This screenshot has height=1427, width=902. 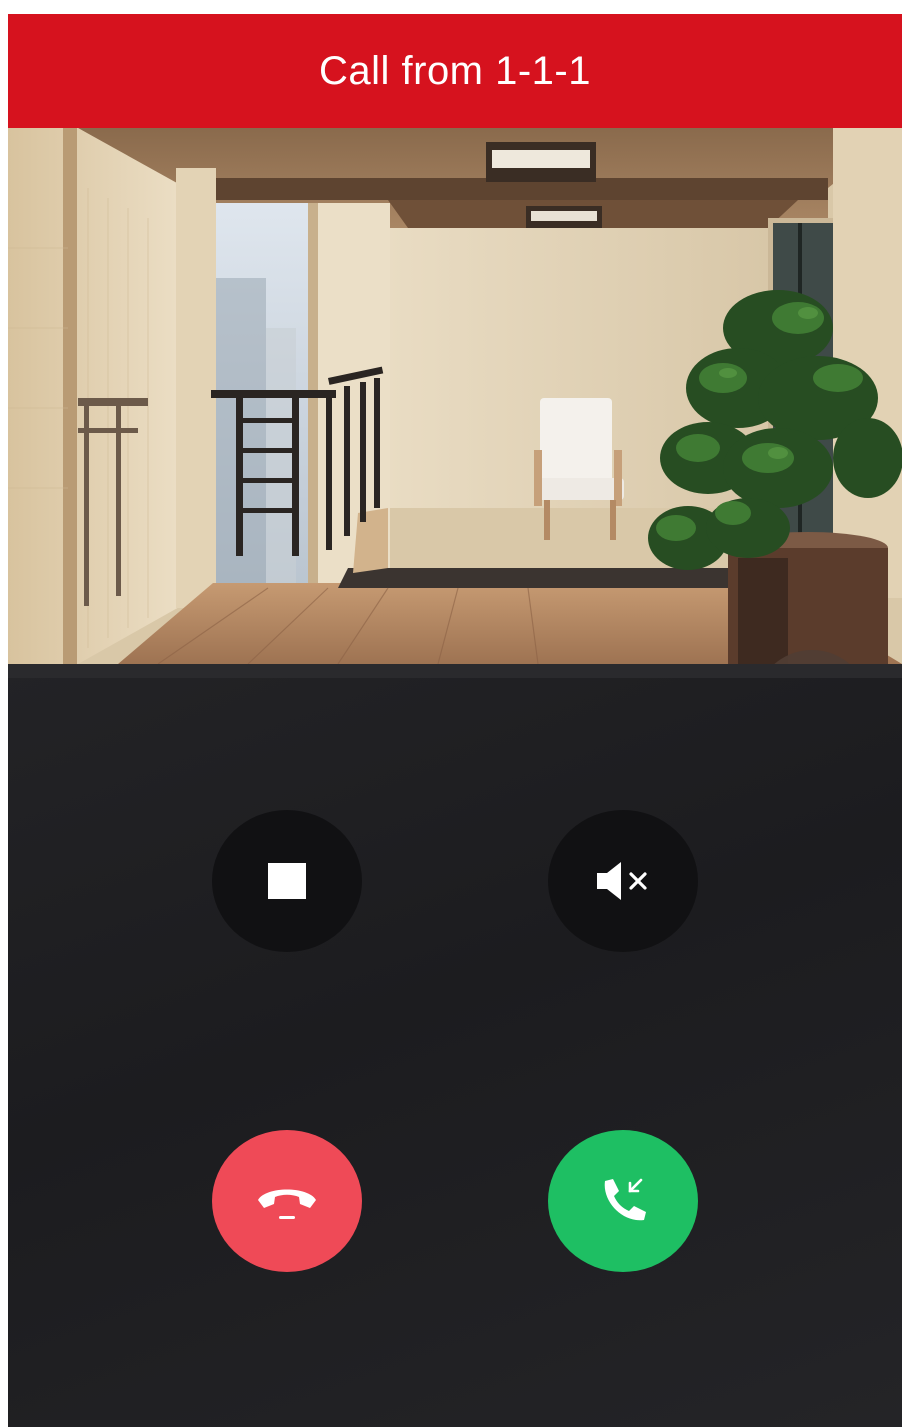 I want to click on phone-hangup-icon, so click(x=287, y=1204).